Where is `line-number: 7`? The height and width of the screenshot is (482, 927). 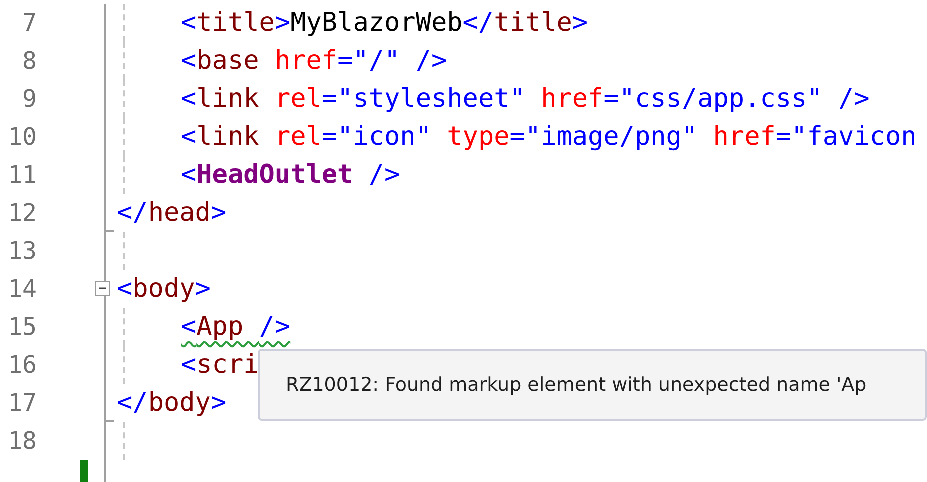
line-number: 7 is located at coordinates (29, 23).